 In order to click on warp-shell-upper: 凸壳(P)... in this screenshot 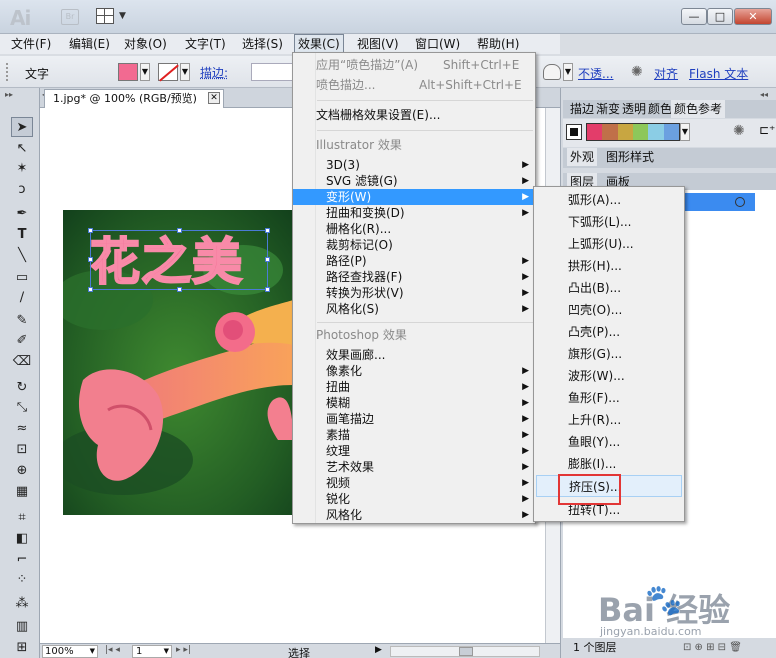, I will do `click(609, 332)`.